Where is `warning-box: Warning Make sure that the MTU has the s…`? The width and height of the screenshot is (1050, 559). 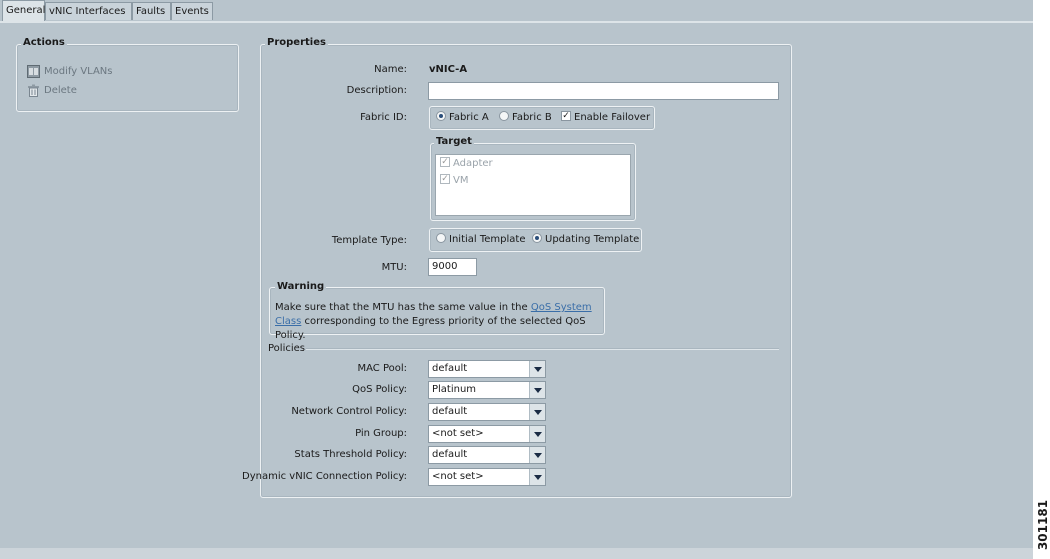
warning-box: Warning Make sure that the MTU has the s… is located at coordinates (437, 311).